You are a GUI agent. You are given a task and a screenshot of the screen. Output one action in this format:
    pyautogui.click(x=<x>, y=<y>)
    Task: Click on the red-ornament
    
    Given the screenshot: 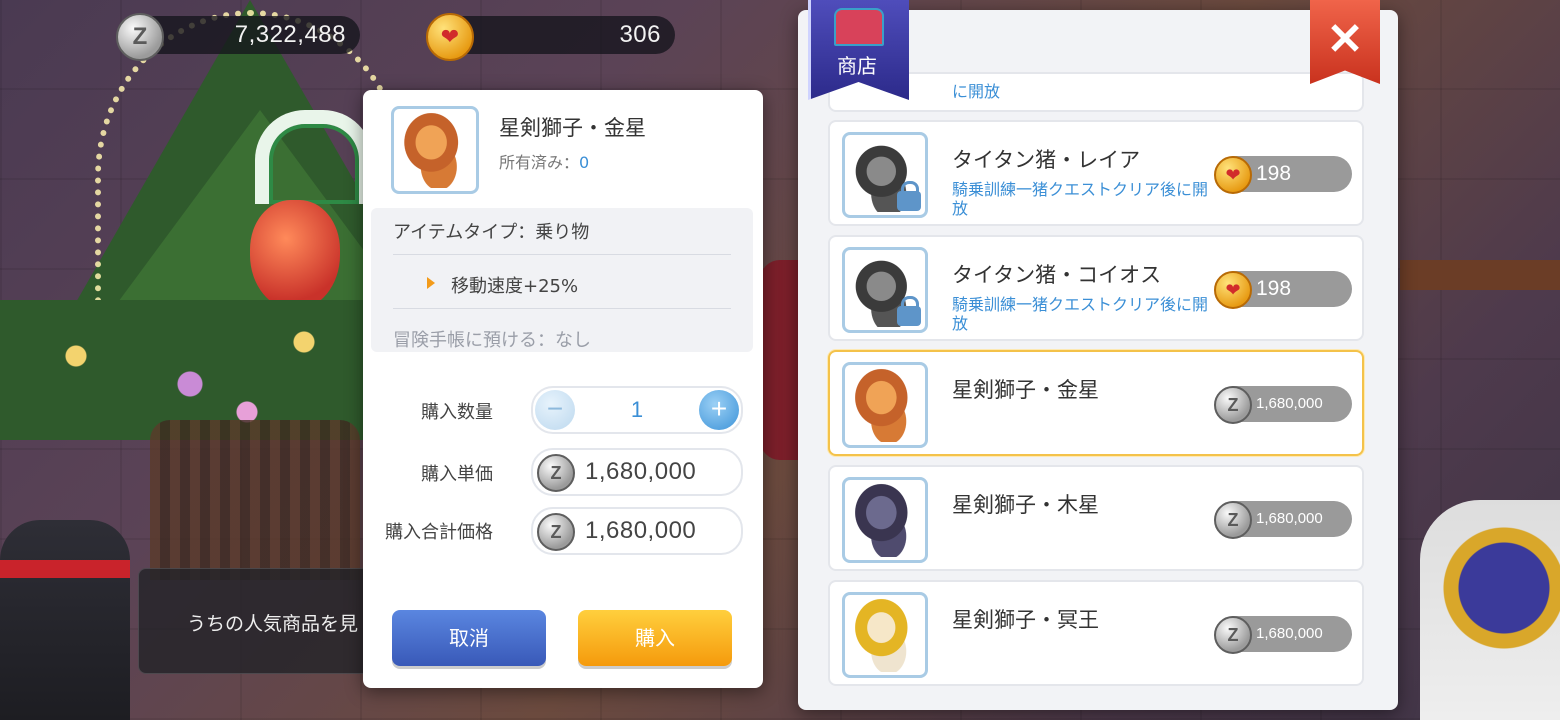 What is the action you would take?
    pyautogui.click(x=295, y=255)
    